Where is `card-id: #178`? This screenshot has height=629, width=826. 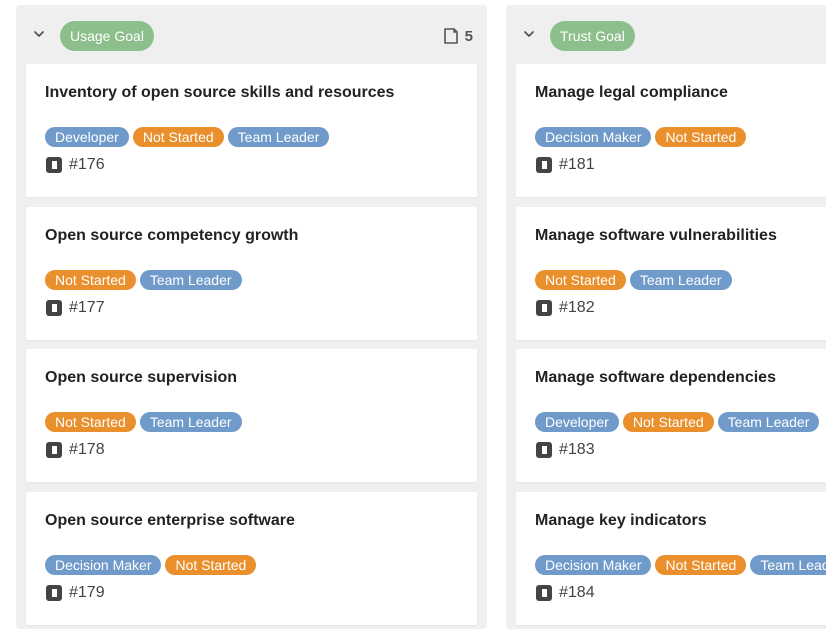 card-id: #178 is located at coordinates (75, 450).